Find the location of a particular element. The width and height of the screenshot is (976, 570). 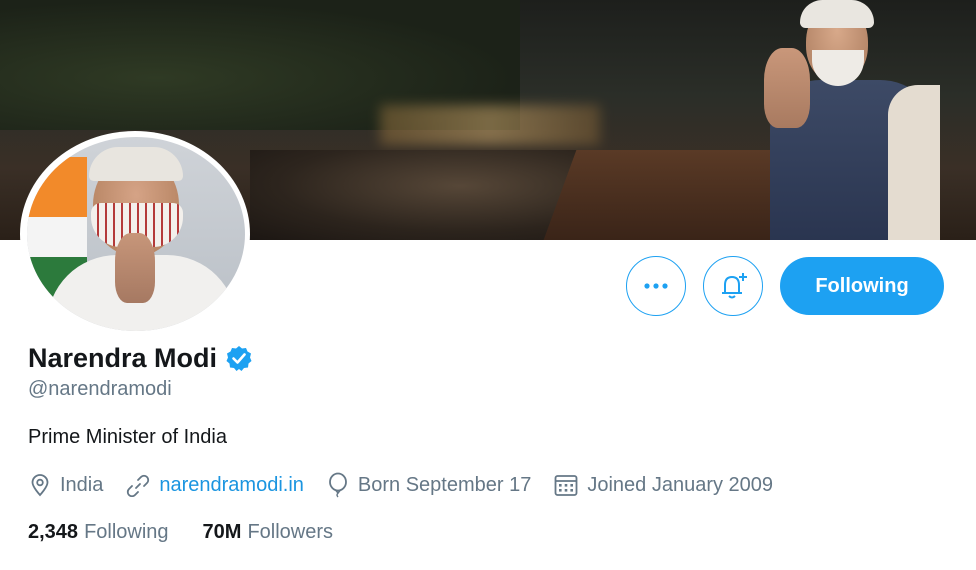

followers-stat: 70M Followers is located at coordinates (268, 532).